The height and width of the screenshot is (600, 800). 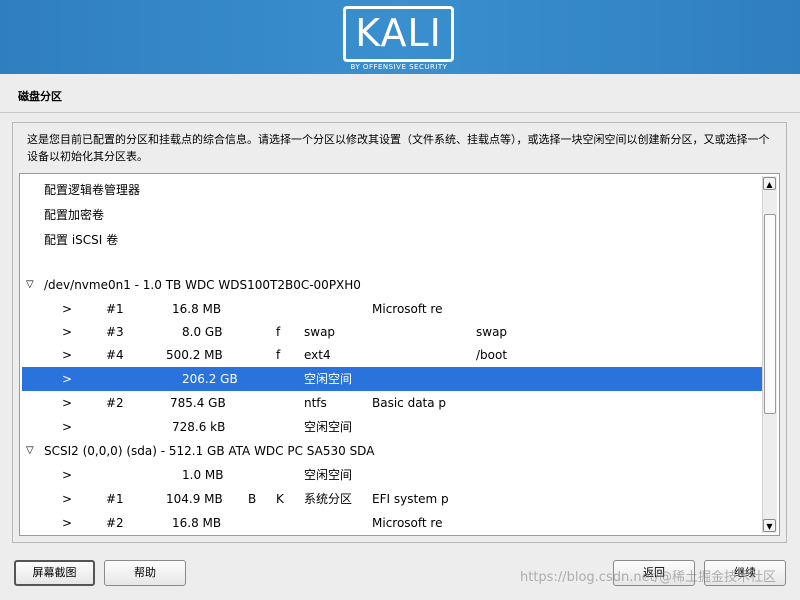 What do you see at coordinates (392, 190) in the screenshot?
I see `list-item-configure-lvm: 配置逻辑卷管理器` at bounding box center [392, 190].